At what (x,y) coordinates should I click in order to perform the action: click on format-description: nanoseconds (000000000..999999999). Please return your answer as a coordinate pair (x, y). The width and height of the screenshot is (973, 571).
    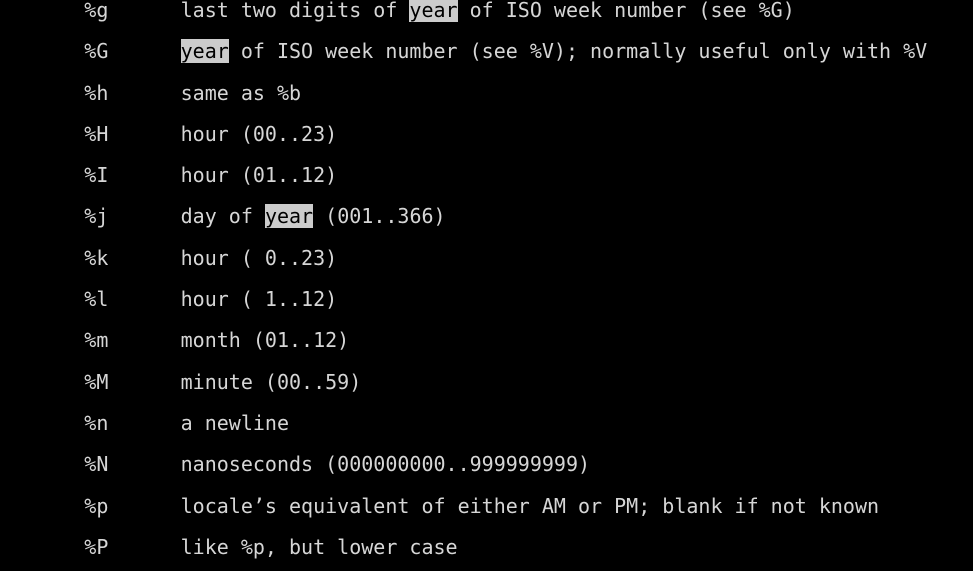
    Looking at the image, I should click on (385, 464).